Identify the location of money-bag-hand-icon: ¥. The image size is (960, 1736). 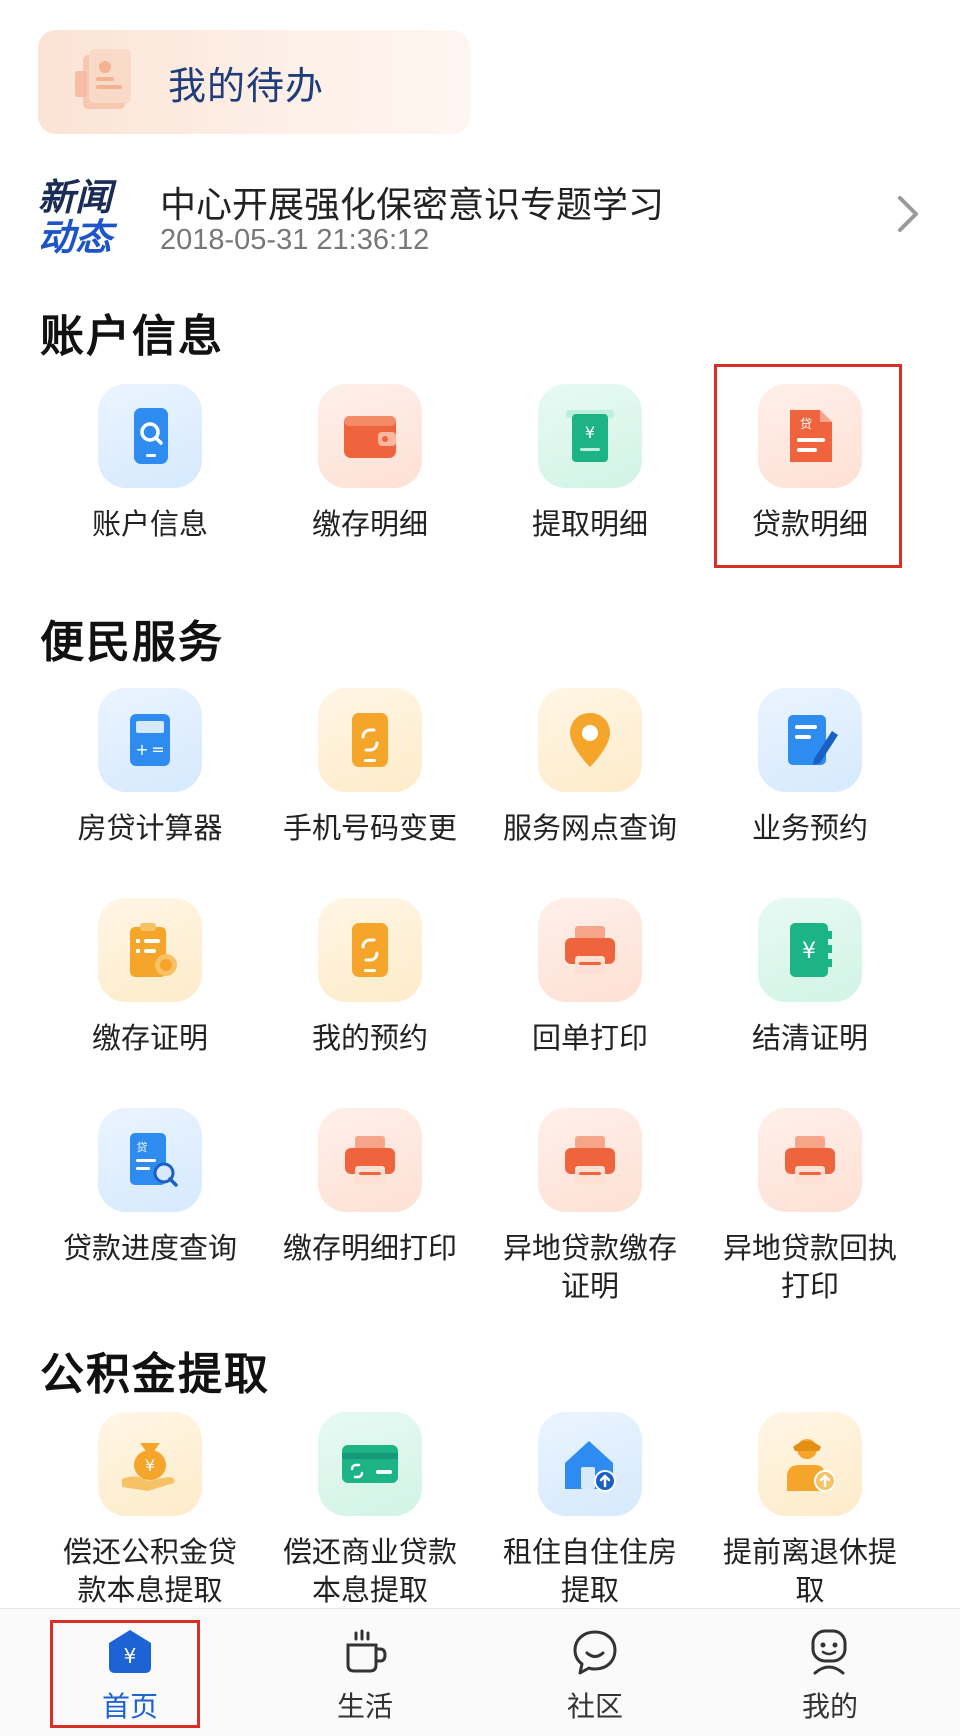
(150, 1464).